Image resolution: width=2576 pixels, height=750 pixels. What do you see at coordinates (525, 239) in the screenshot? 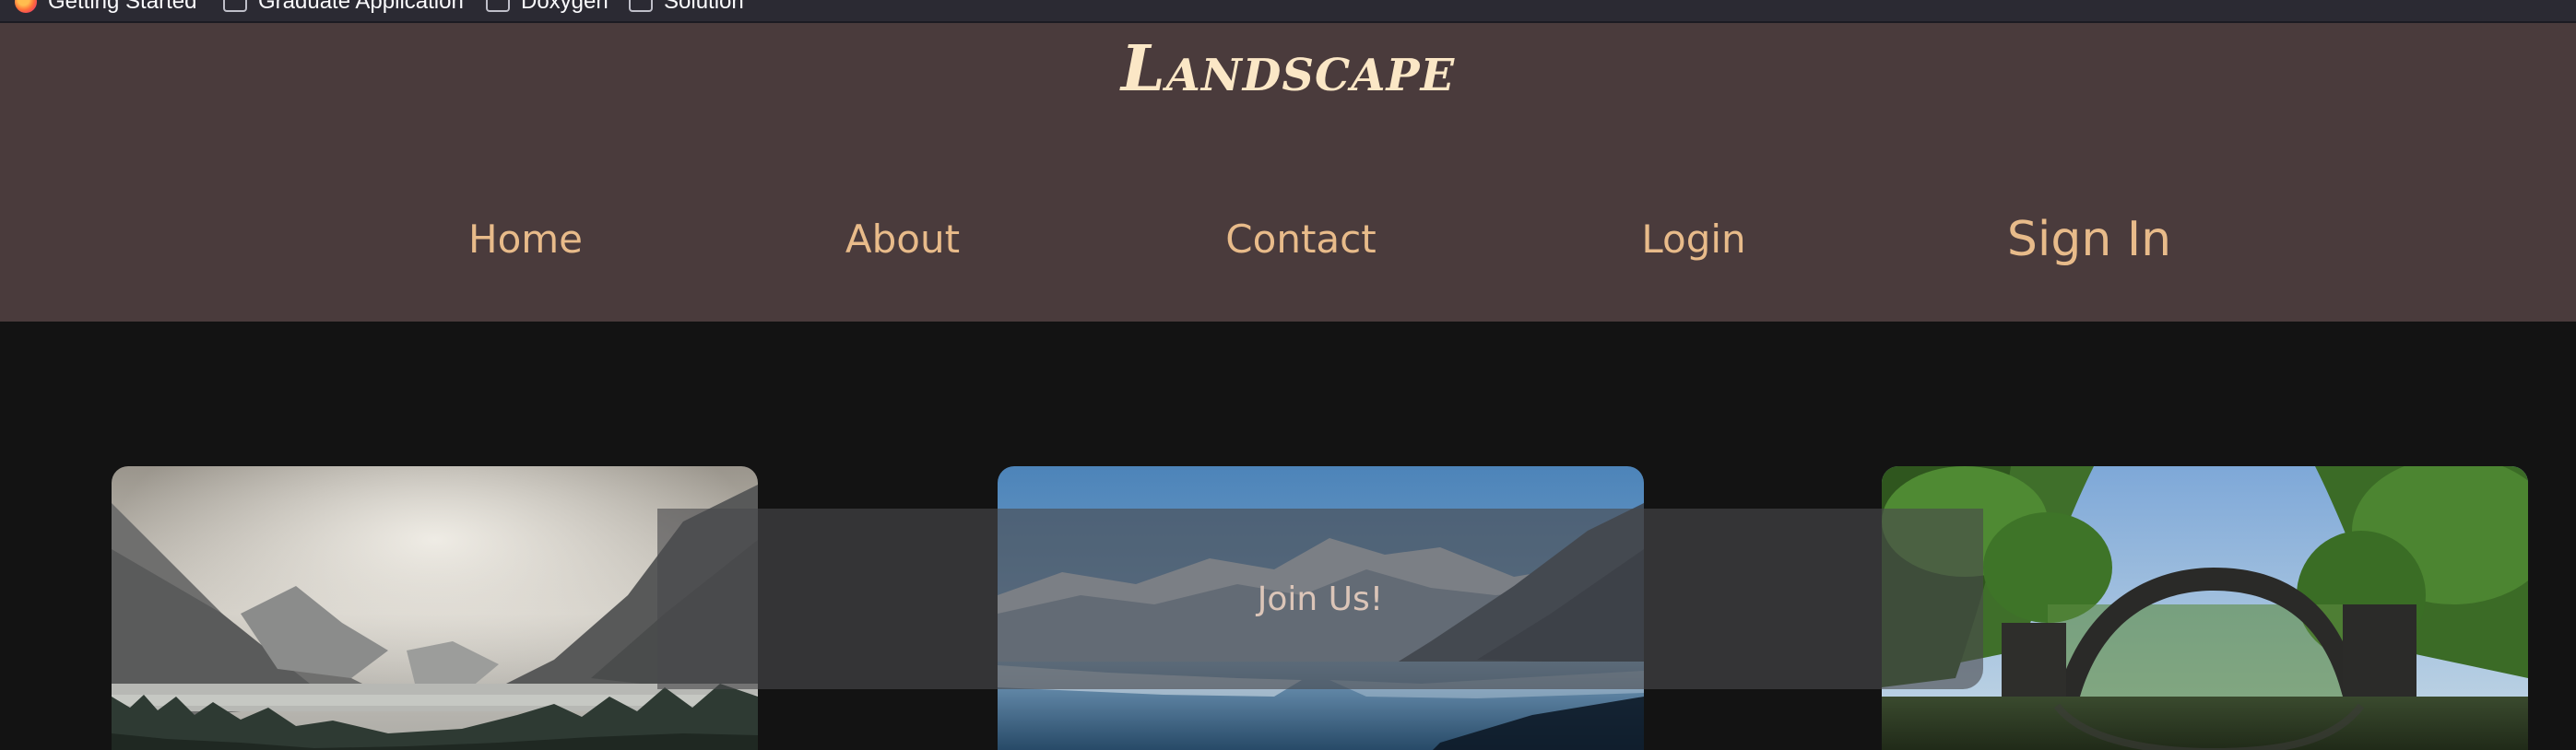
I see `nav-home: Home` at bounding box center [525, 239].